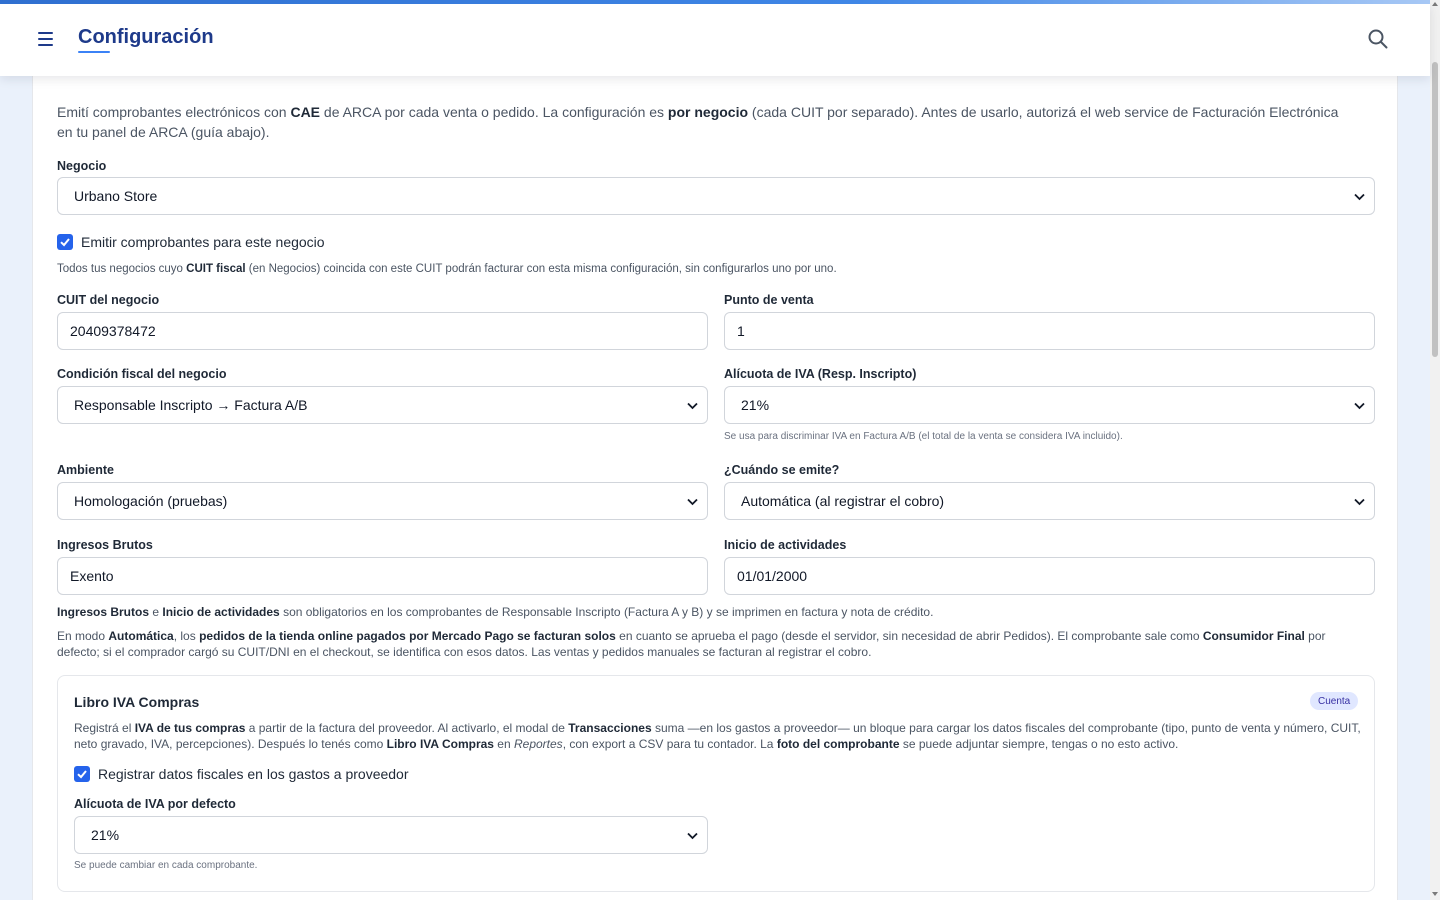 This screenshot has width=1440, height=900. I want to click on scroll-up-icon, so click(1435, 4).